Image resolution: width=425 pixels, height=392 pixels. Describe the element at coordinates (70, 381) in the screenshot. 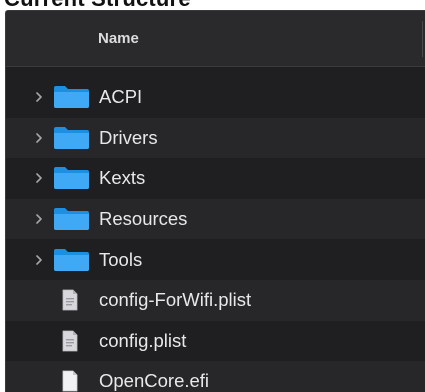

I see `efi-file-icon` at that location.